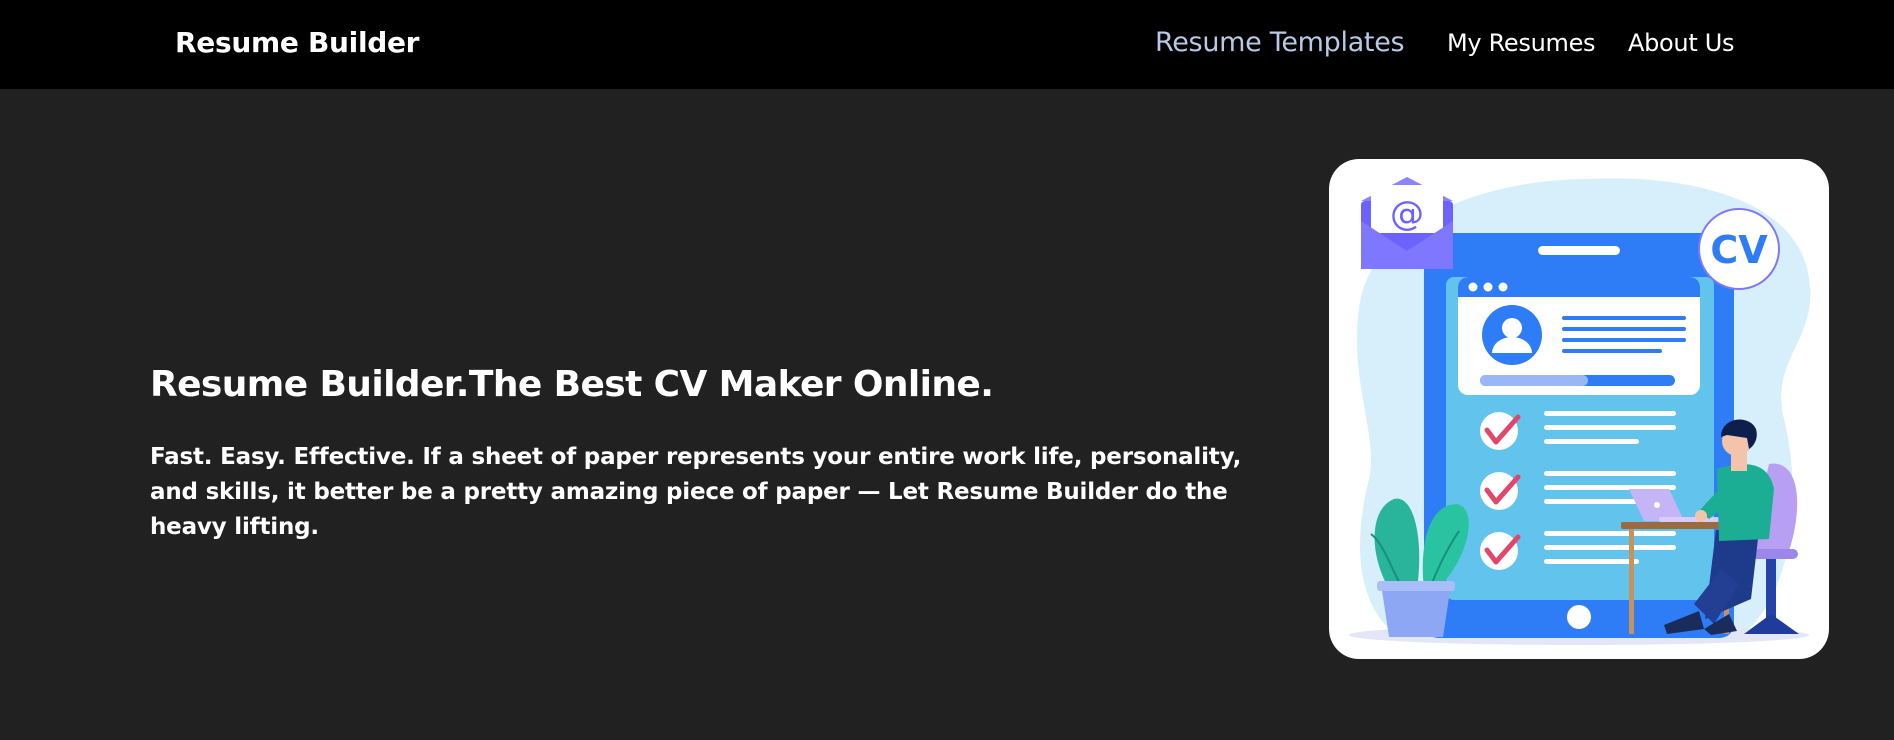 The width and height of the screenshot is (1894, 740). Describe the element at coordinates (1579, 617) in the screenshot. I see `phone-home-button` at that location.